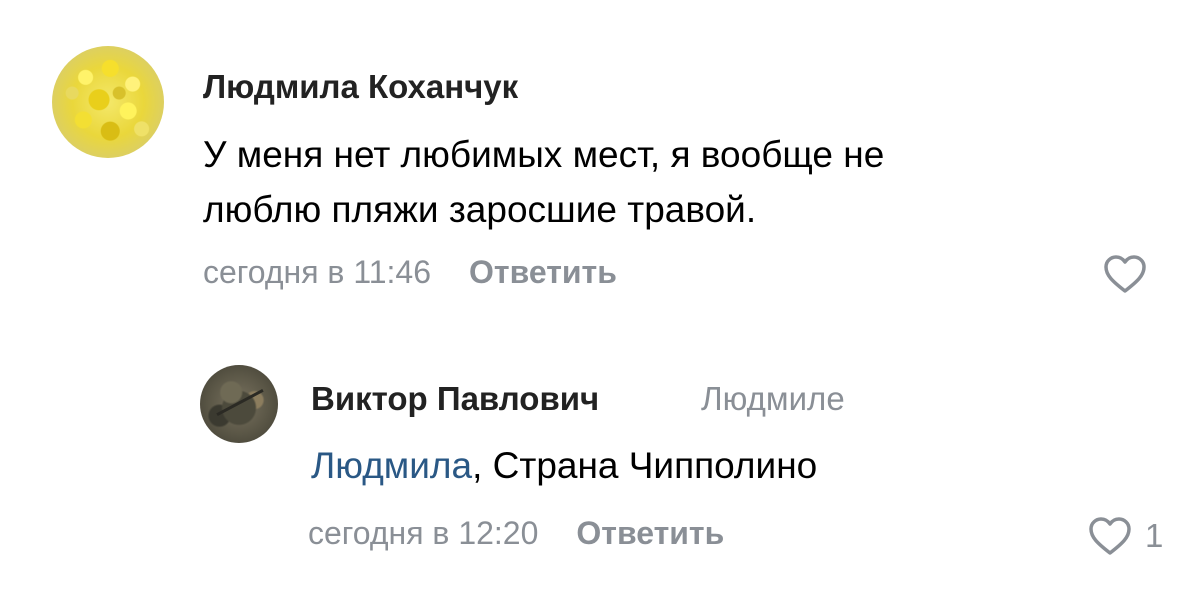  What do you see at coordinates (773, 399) in the screenshot?
I see `reply-to-label: Людмиле` at bounding box center [773, 399].